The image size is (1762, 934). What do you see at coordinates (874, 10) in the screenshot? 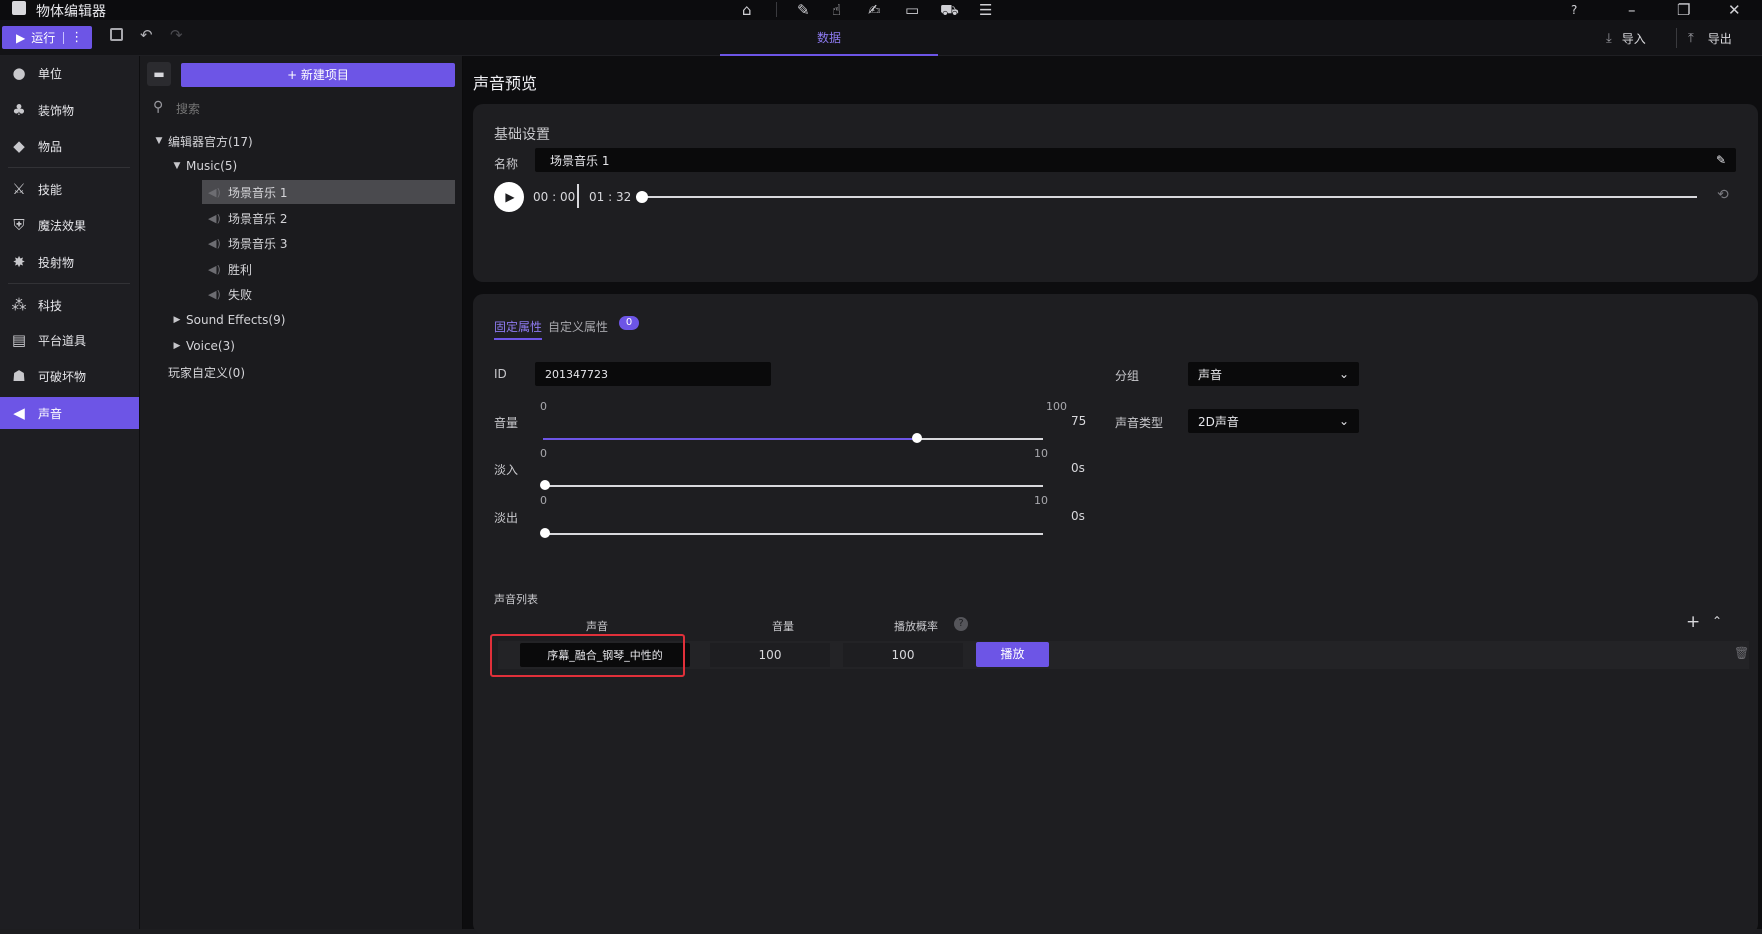
I see `edit-document-icon: ✍` at bounding box center [874, 10].